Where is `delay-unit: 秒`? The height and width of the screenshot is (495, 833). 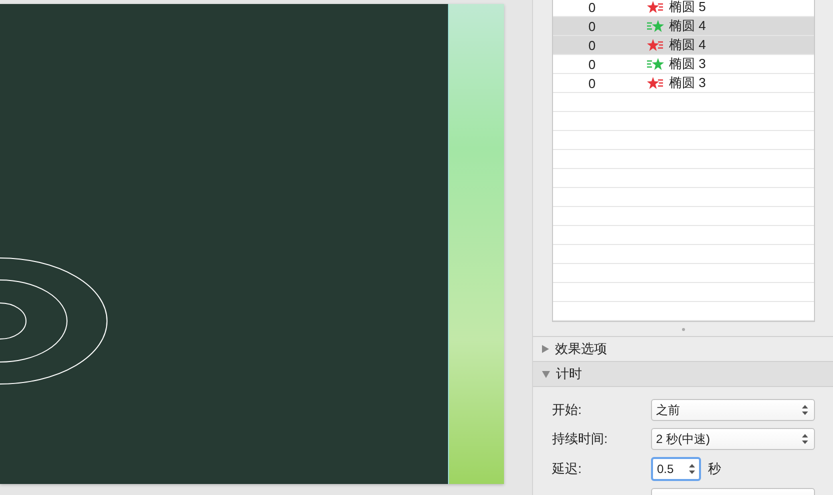
delay-unit: 秒 is located at coordinates (714, 469).